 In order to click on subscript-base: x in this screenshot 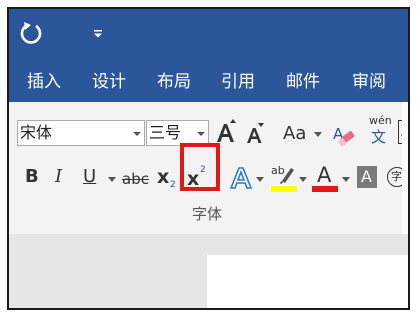, I will do `click(163, 177)`.